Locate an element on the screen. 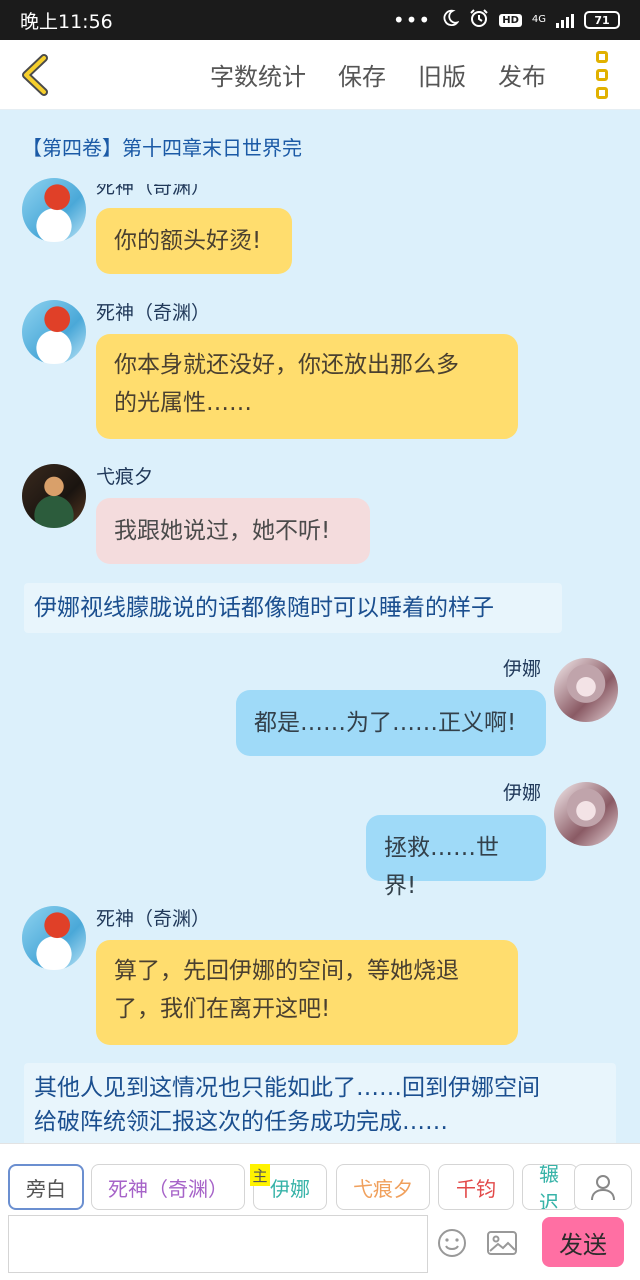 The width and height of the screenshot is (640, 1280). message-line: 算了，先回伊娜的空间，等她烧退 is located at coordinates (286, 971).